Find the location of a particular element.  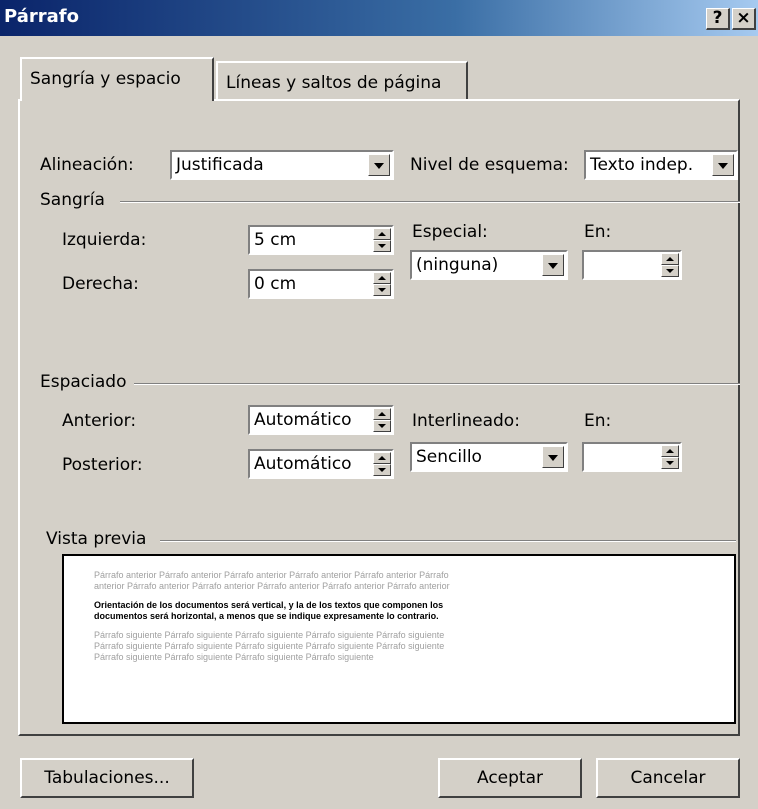

spacing-group-label: Espaciado is located at coordinates (83, 382).